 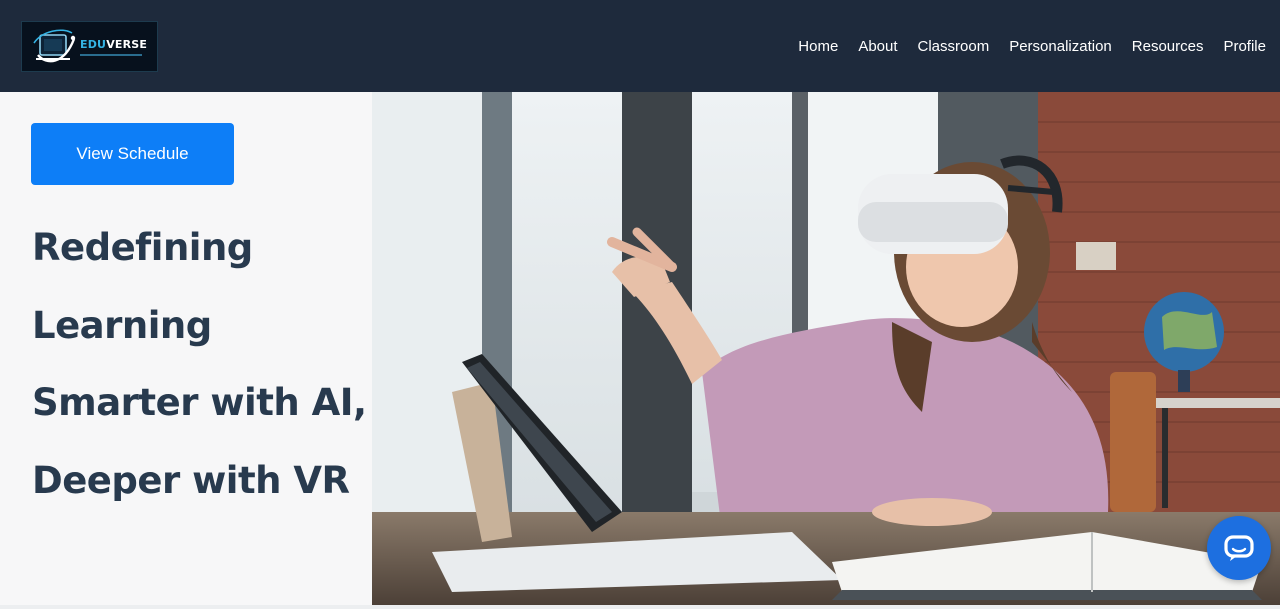 I want to click on headline-line-1: Redefining, so click(x=142, y=247).